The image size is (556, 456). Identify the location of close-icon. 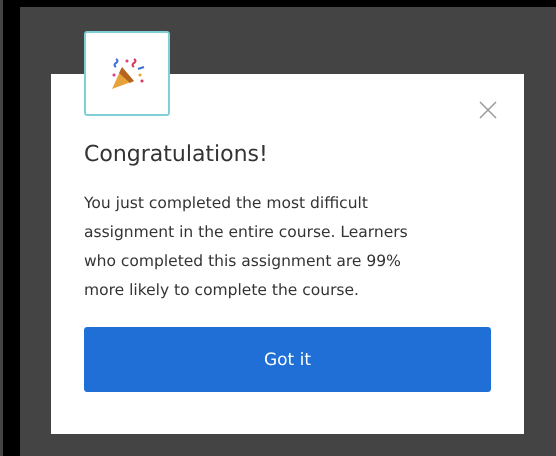
(488, 110).